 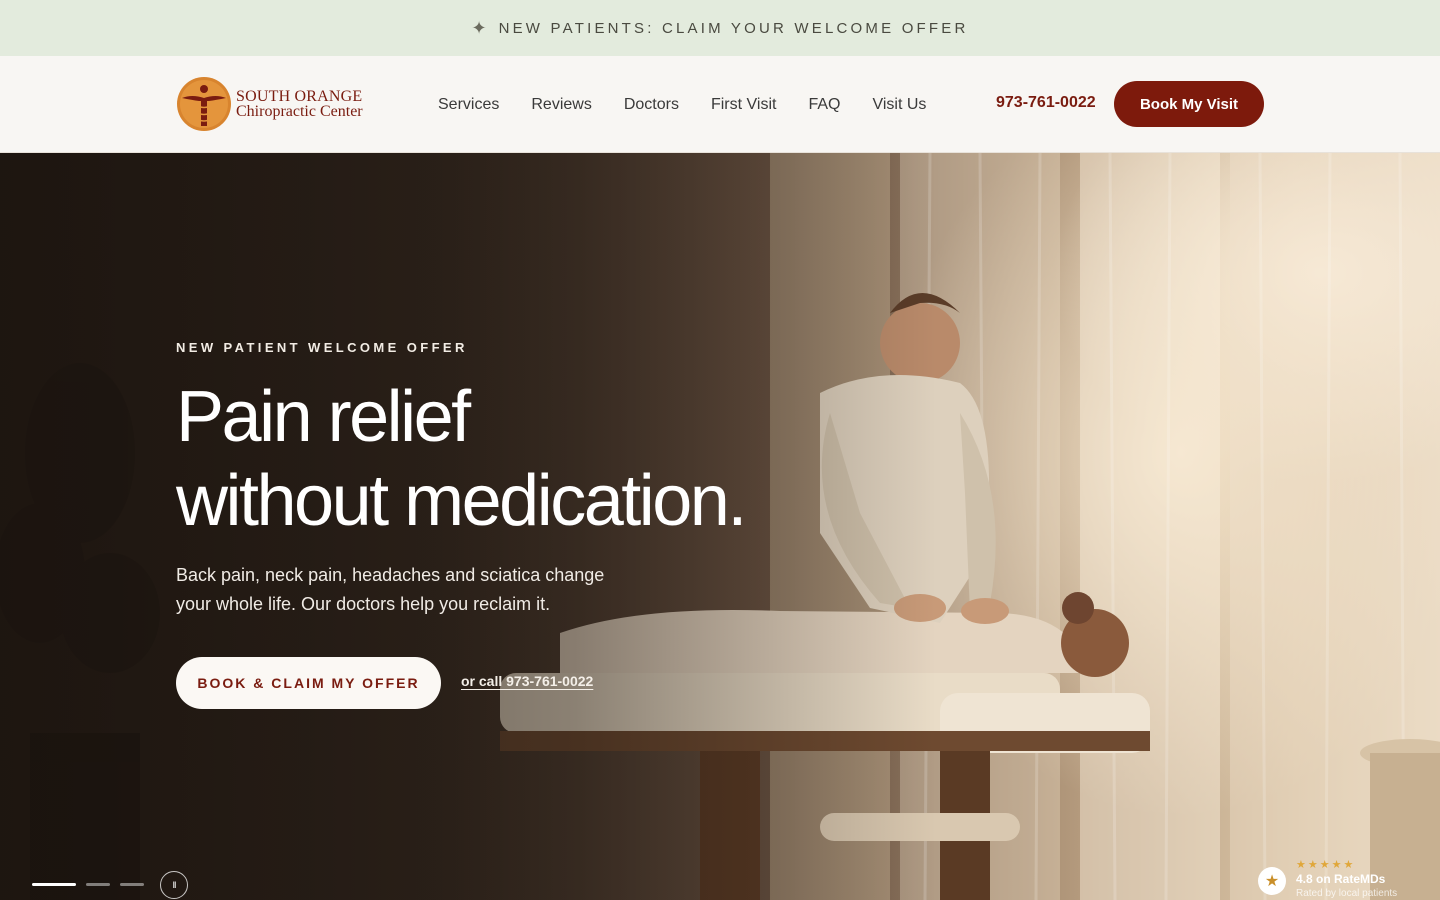 I want to click on rating-score: 4.8 on RateMDs, so click(x=1341, y=879).